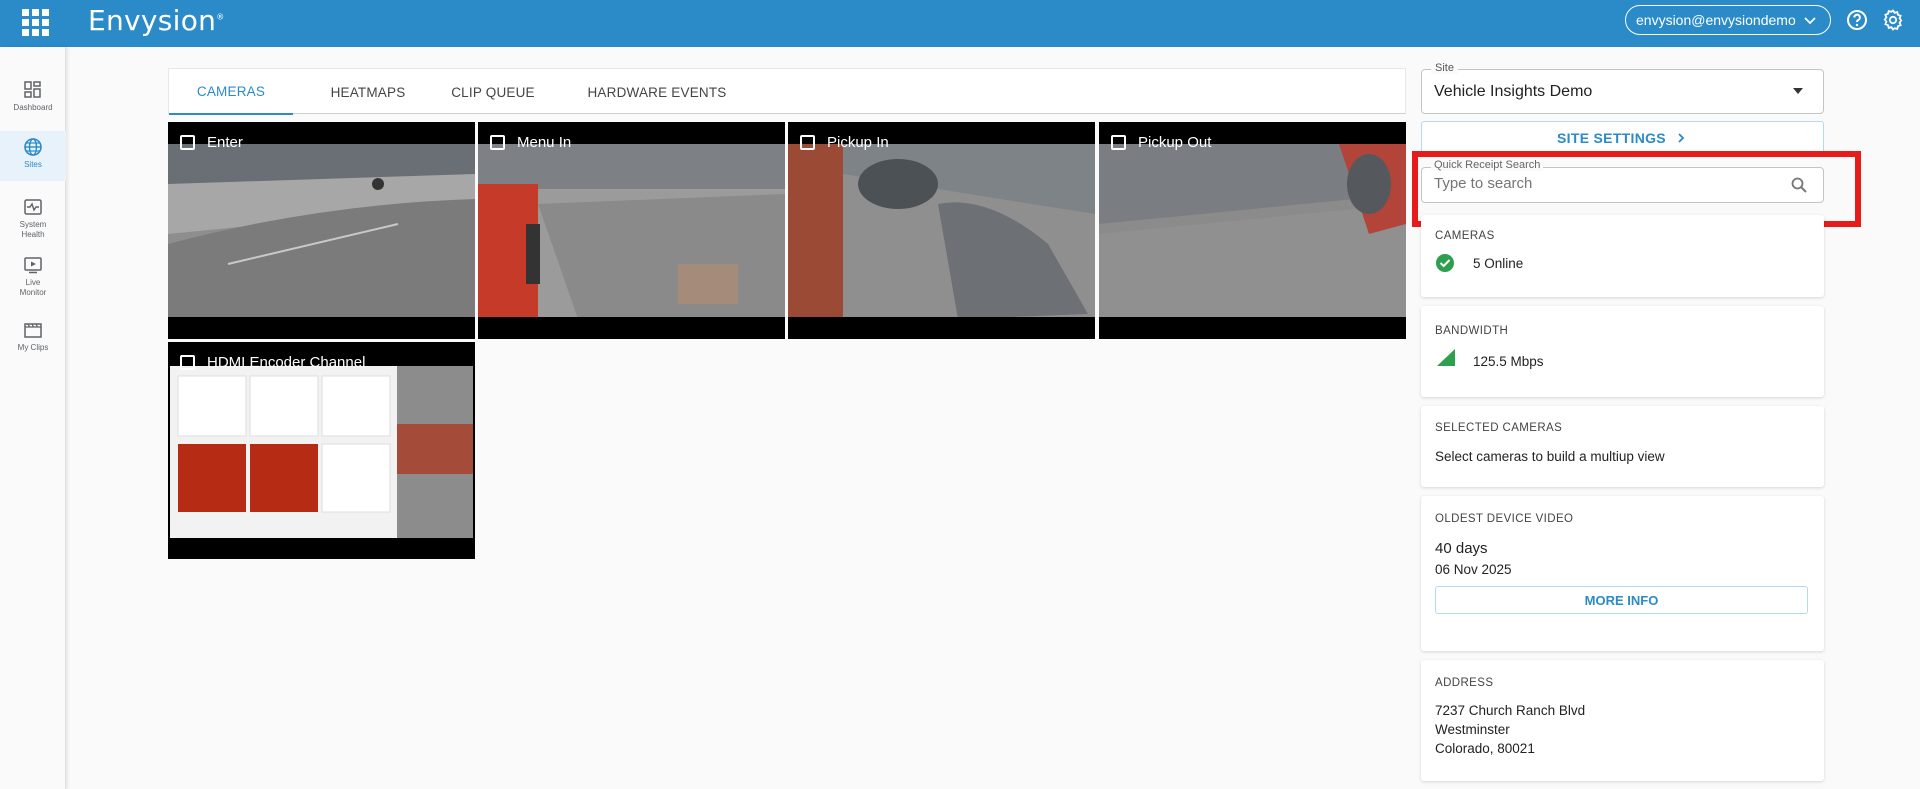 Image resolution: width=1920 pixels, height=789 pixels. I want to click on camera-tile-pickup-out: Pickup Out, so click(1252, 230).